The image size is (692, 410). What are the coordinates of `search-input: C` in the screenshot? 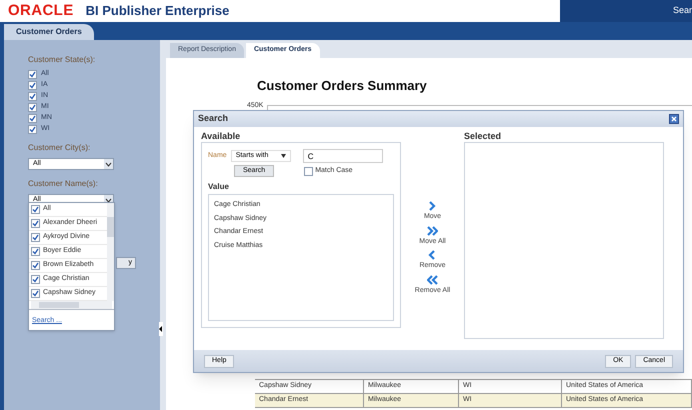 It's located at (342, 156).